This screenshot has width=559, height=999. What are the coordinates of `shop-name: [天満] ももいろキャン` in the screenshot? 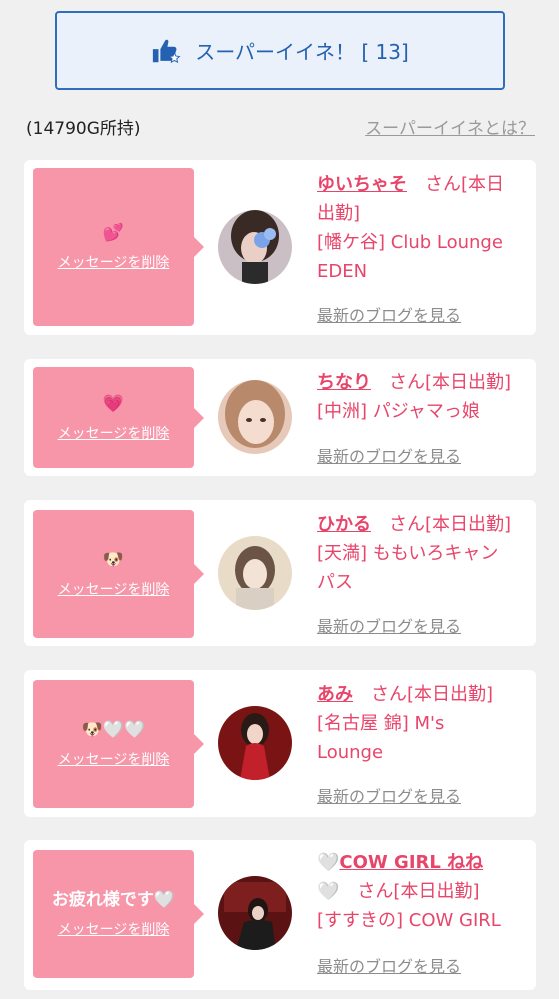 It's located at (408, 553).